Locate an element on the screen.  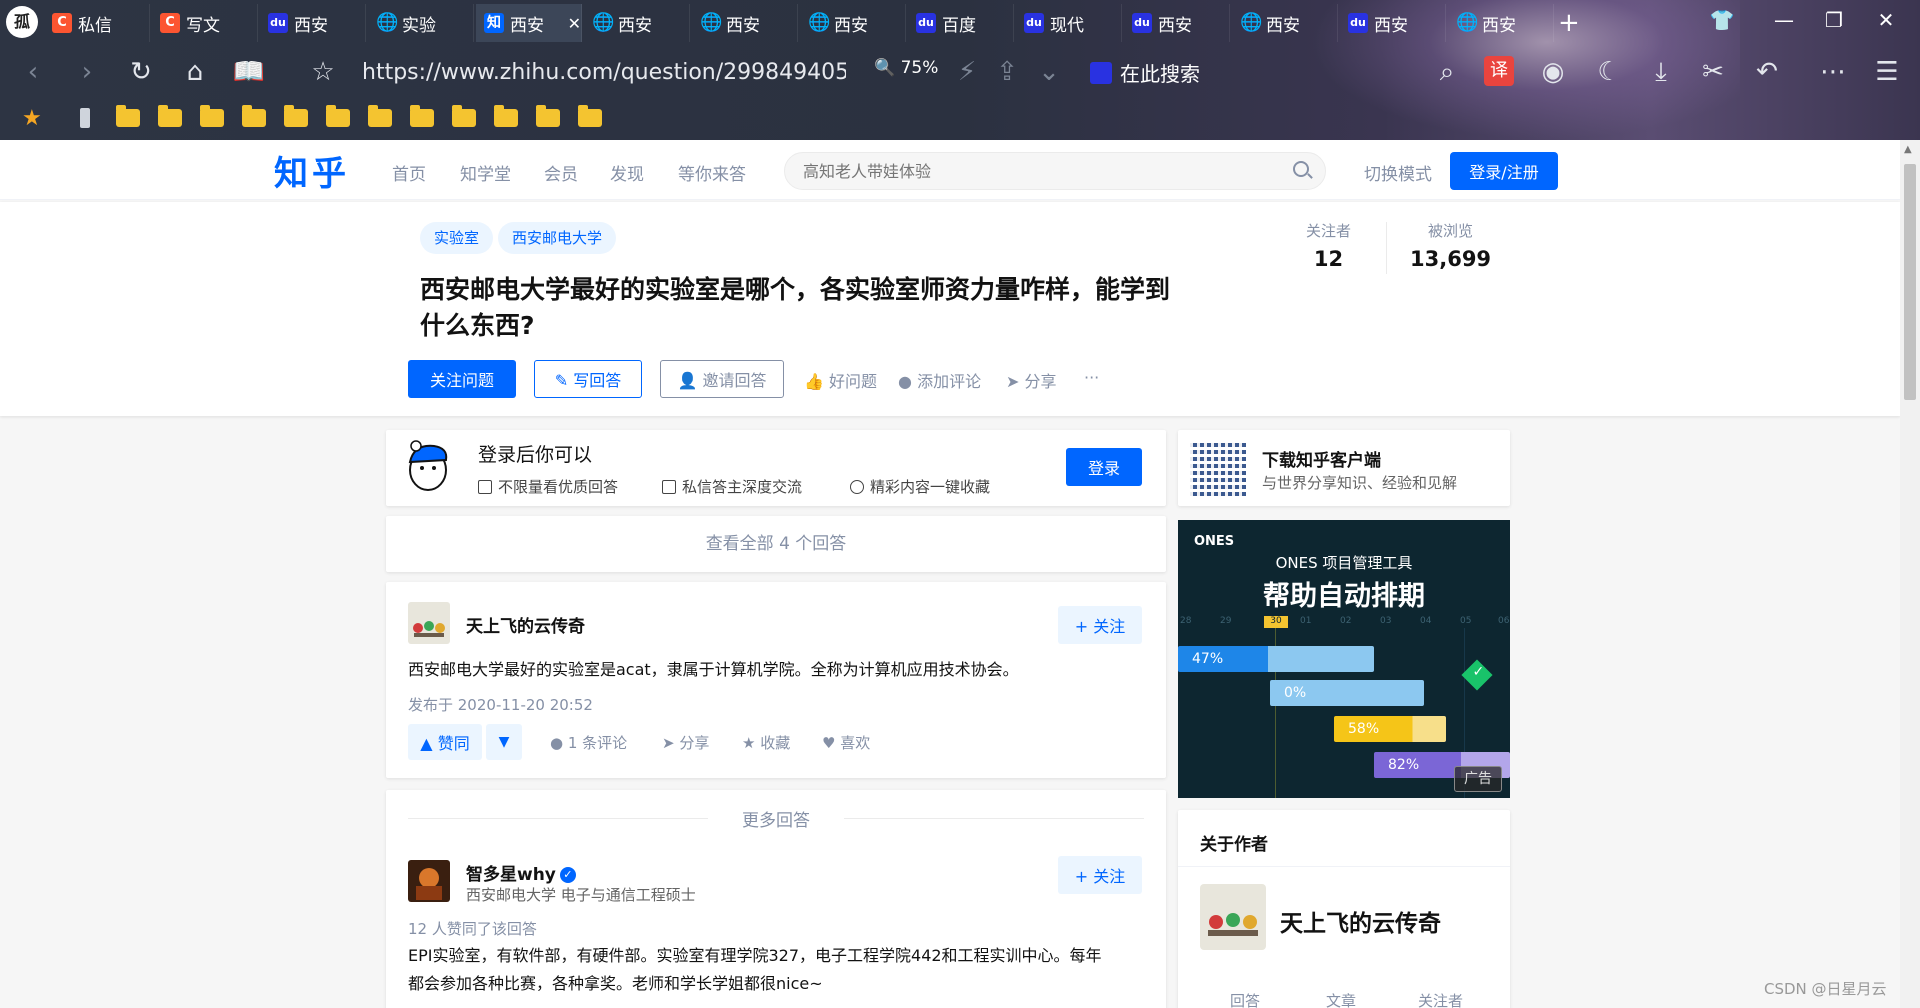
follow-author-button: + 关注 is located at coordinates (1100, 875).